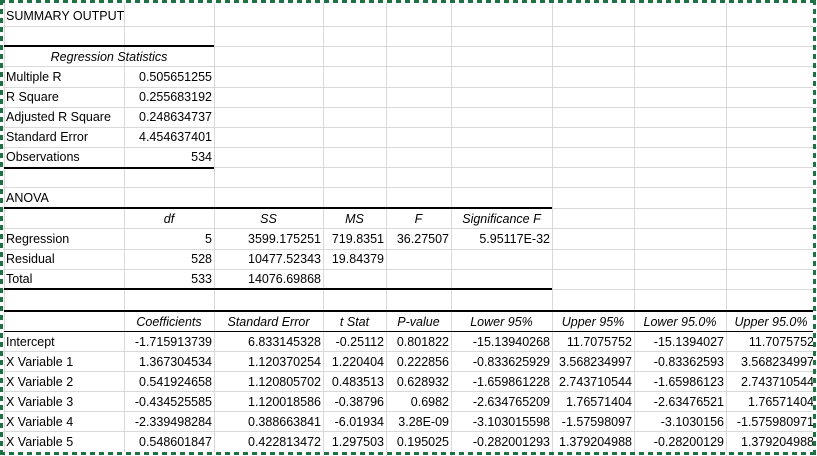 The height and width of the screenshot is (456, 817). Describe the element at coordinates (169, 402) in the screenshot. I see `coef-value: -0.434525585` at that location.